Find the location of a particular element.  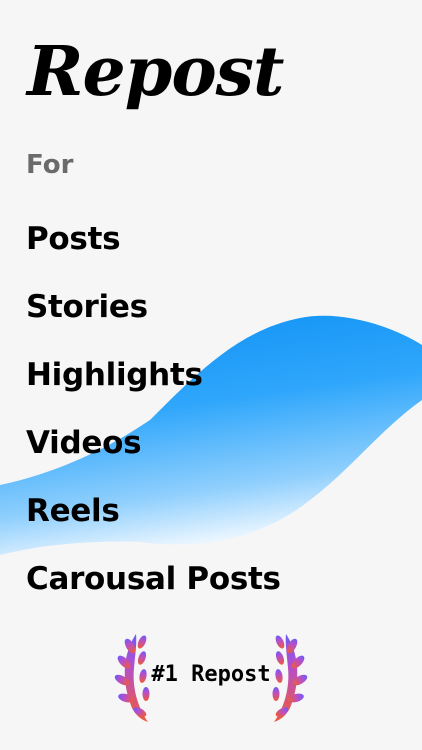

feature-item-videos: Videos is located at coordinates (84, 443).